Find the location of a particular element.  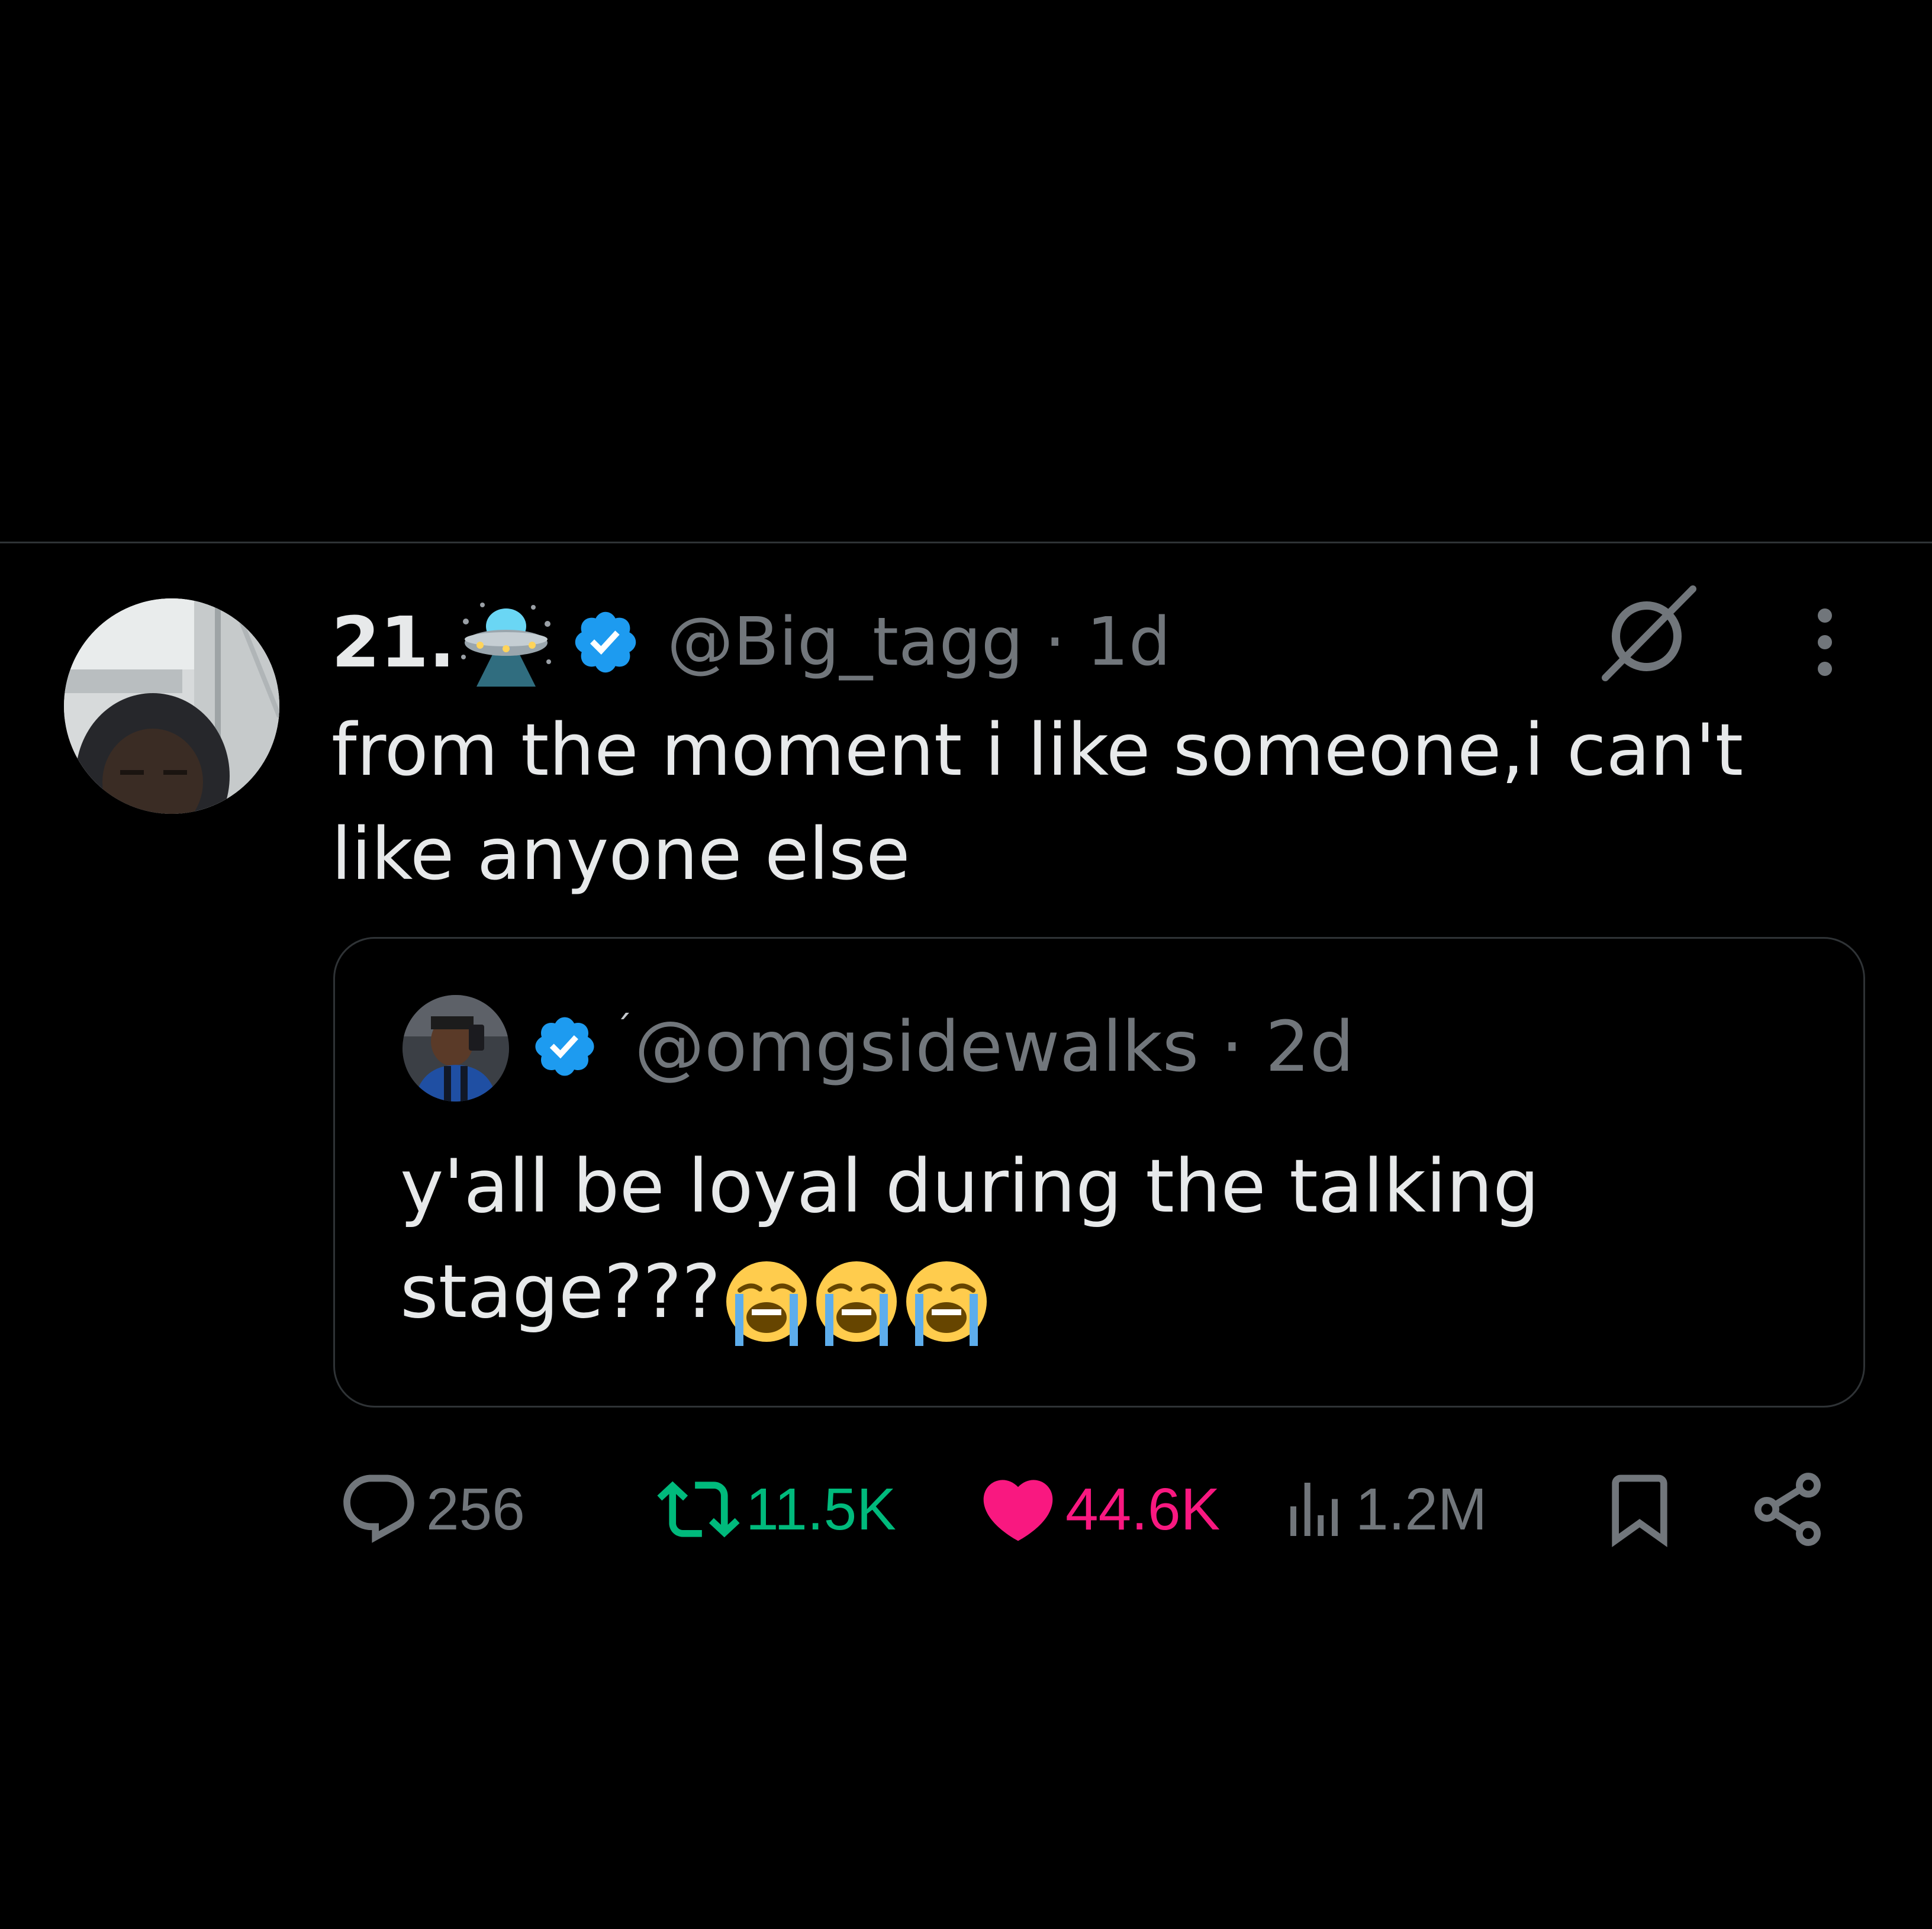

like-count: 44.6K is located at coordinates (1143, 1509).